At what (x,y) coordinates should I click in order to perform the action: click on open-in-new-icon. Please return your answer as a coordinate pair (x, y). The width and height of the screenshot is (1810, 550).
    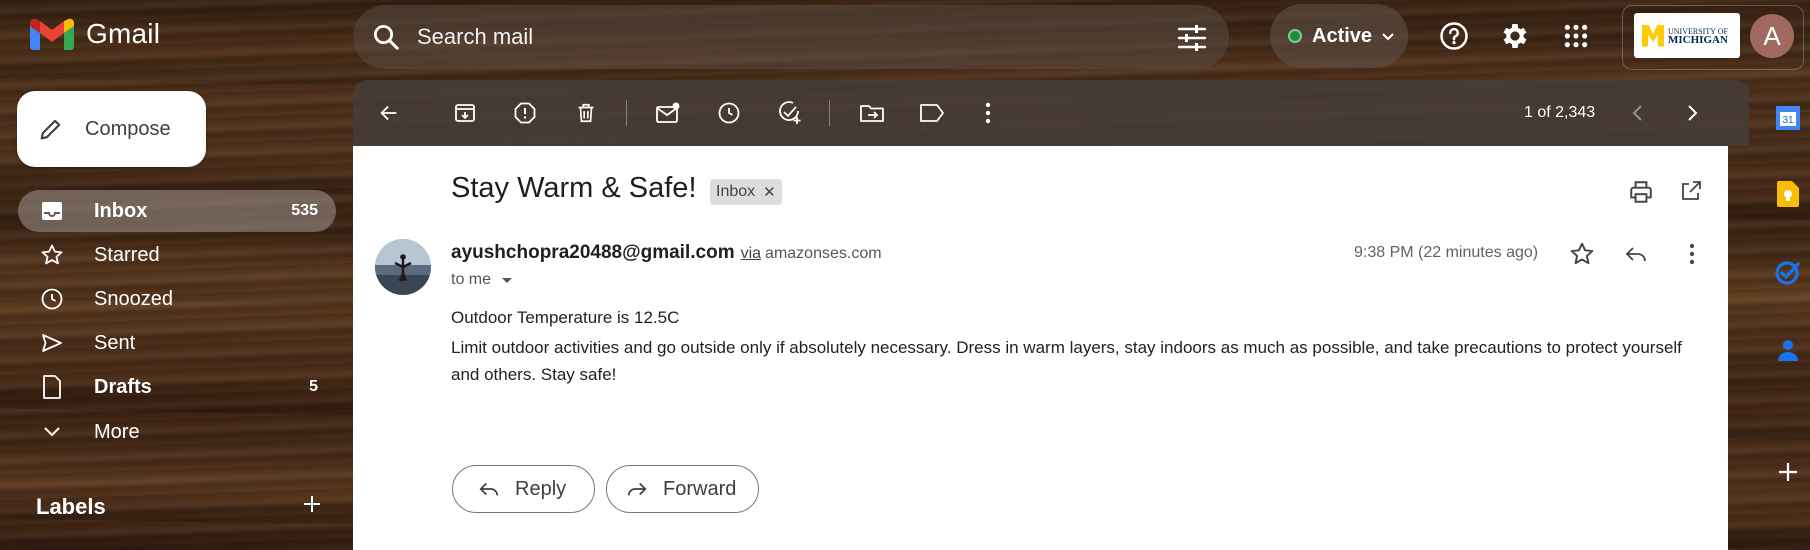
    Looking at the image, I should click on (1691, 190).